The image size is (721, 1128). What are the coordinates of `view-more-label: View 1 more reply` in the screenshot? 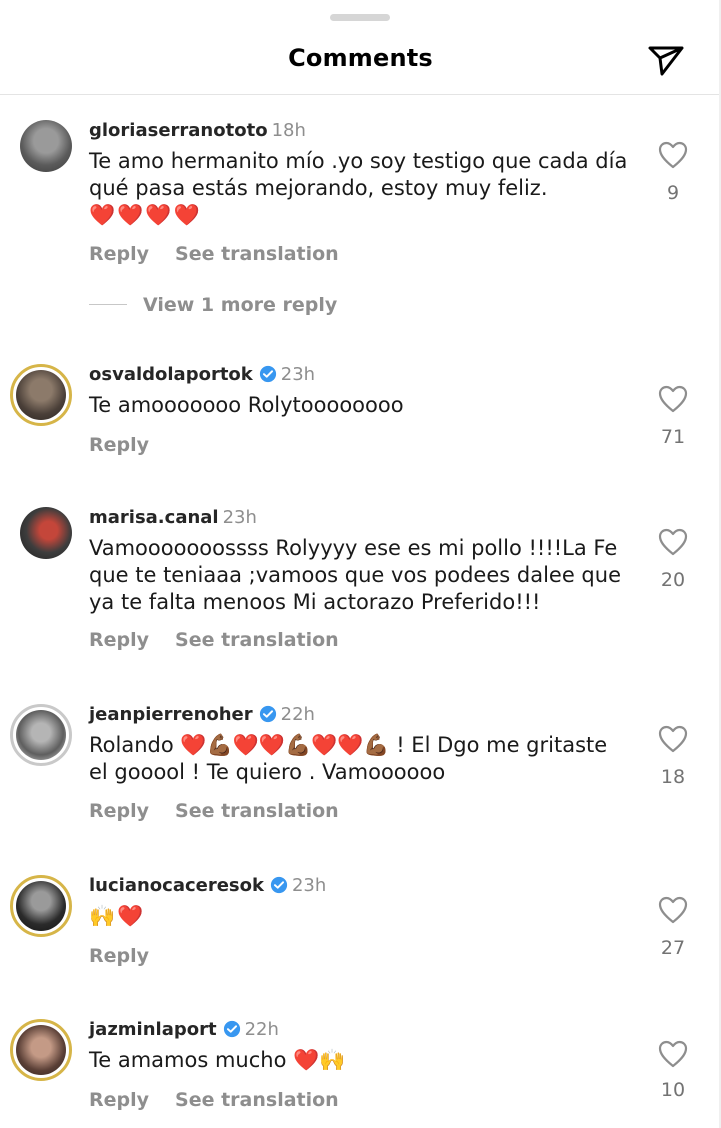 It's located at (240, 305).